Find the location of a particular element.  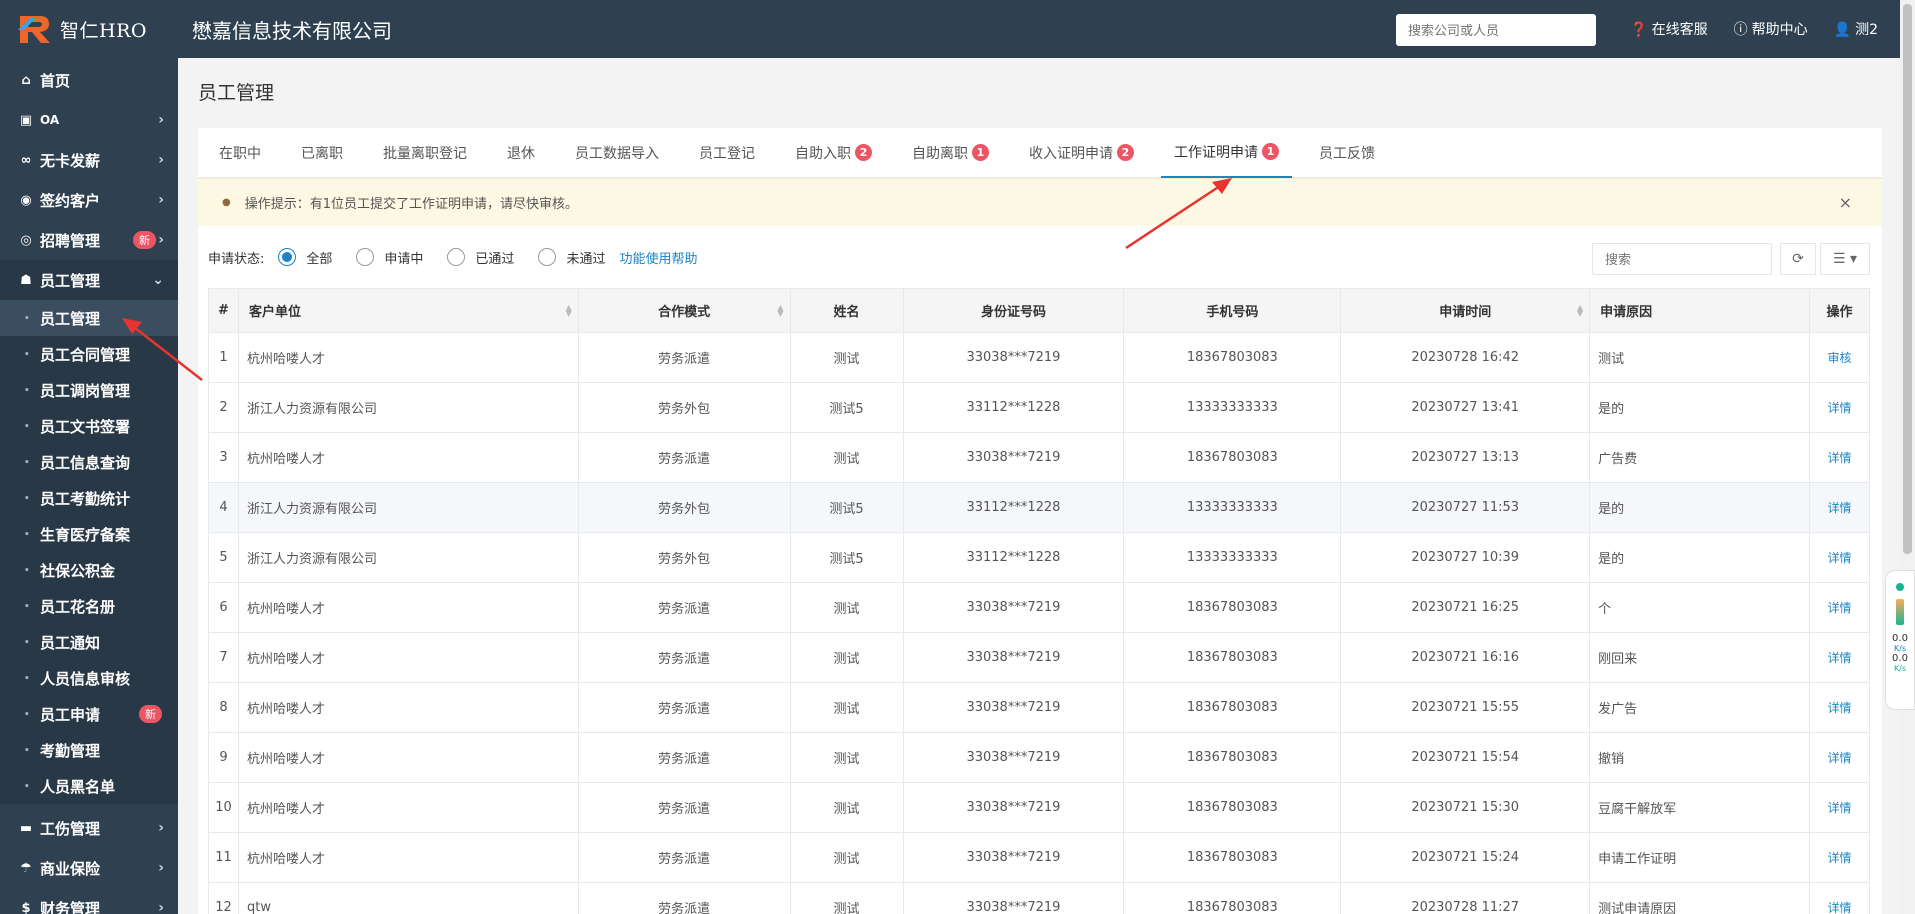

upload-speed: 0.0 is located at coordinates (1900, 638).